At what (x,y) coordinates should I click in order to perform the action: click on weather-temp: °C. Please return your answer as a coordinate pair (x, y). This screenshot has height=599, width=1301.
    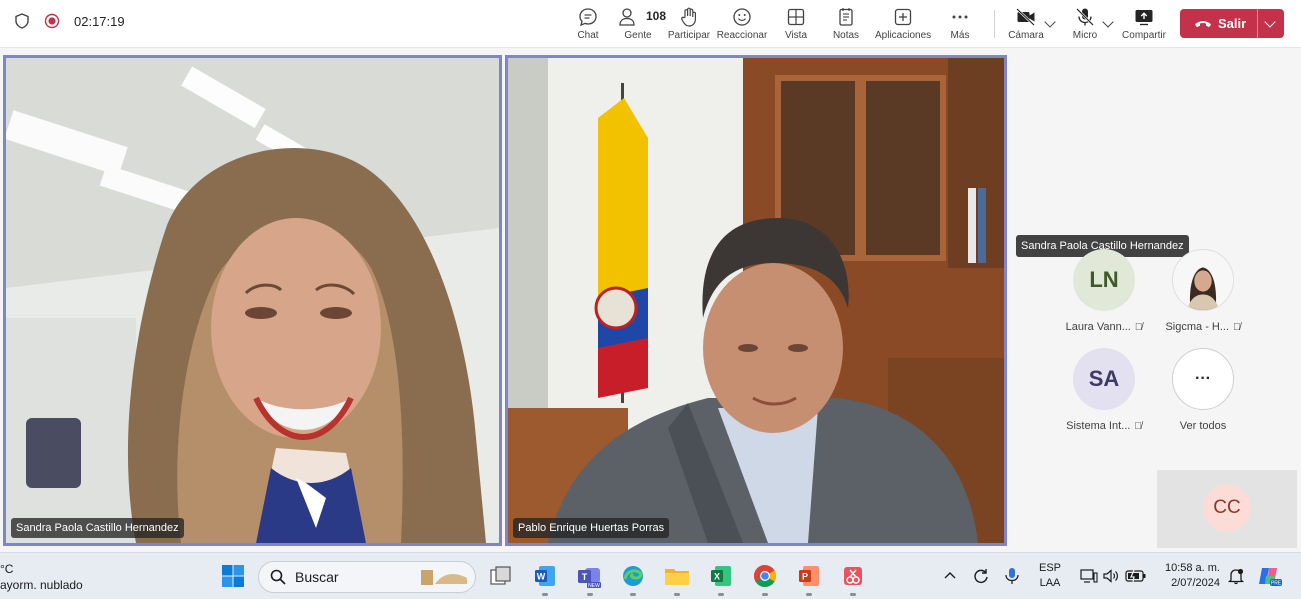
    Looking at the image, I should click on (7, 569).